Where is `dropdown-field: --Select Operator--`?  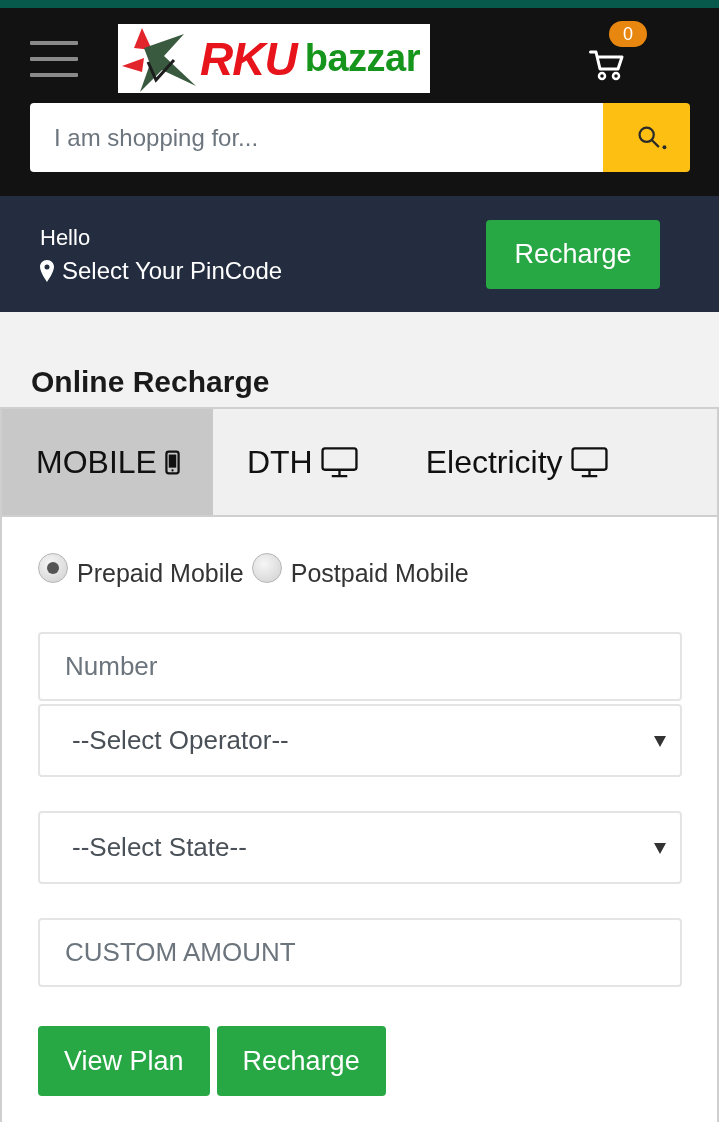
dropdown-field: --Select Operator-- is located at coordinates (360, 740).